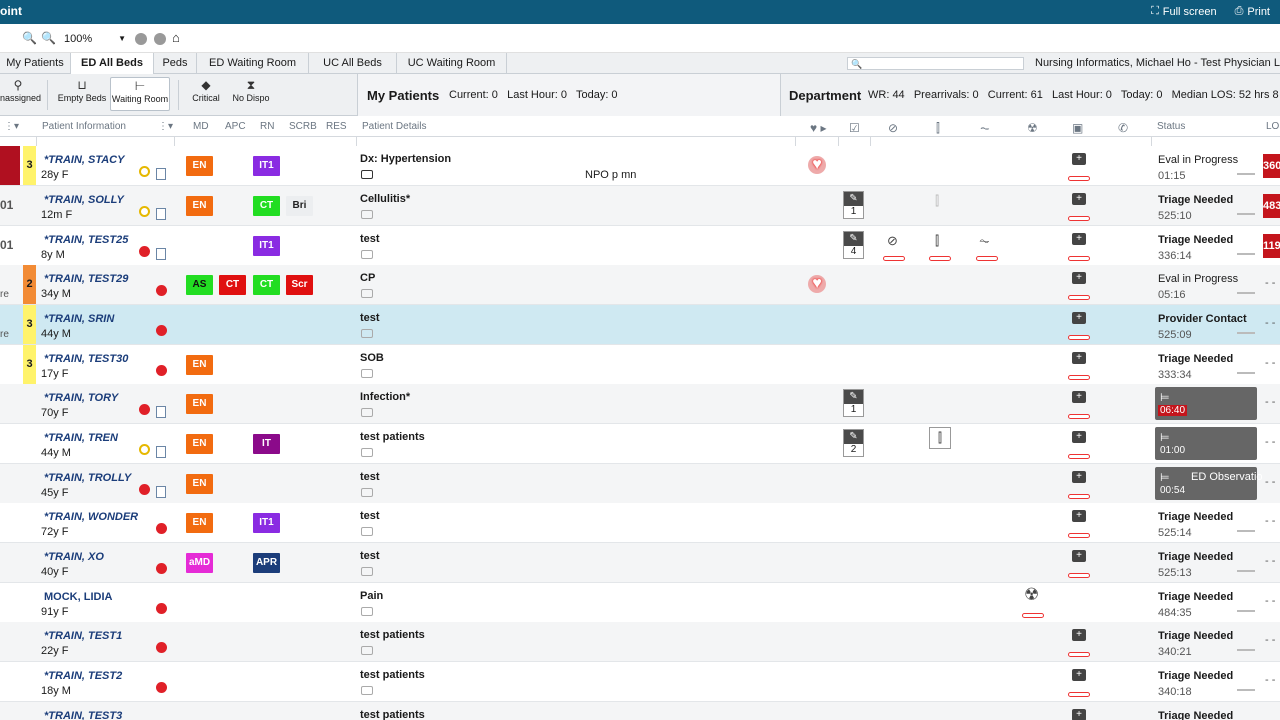  I want to click on col-patient-details: Patient Details, so click(394, 126).